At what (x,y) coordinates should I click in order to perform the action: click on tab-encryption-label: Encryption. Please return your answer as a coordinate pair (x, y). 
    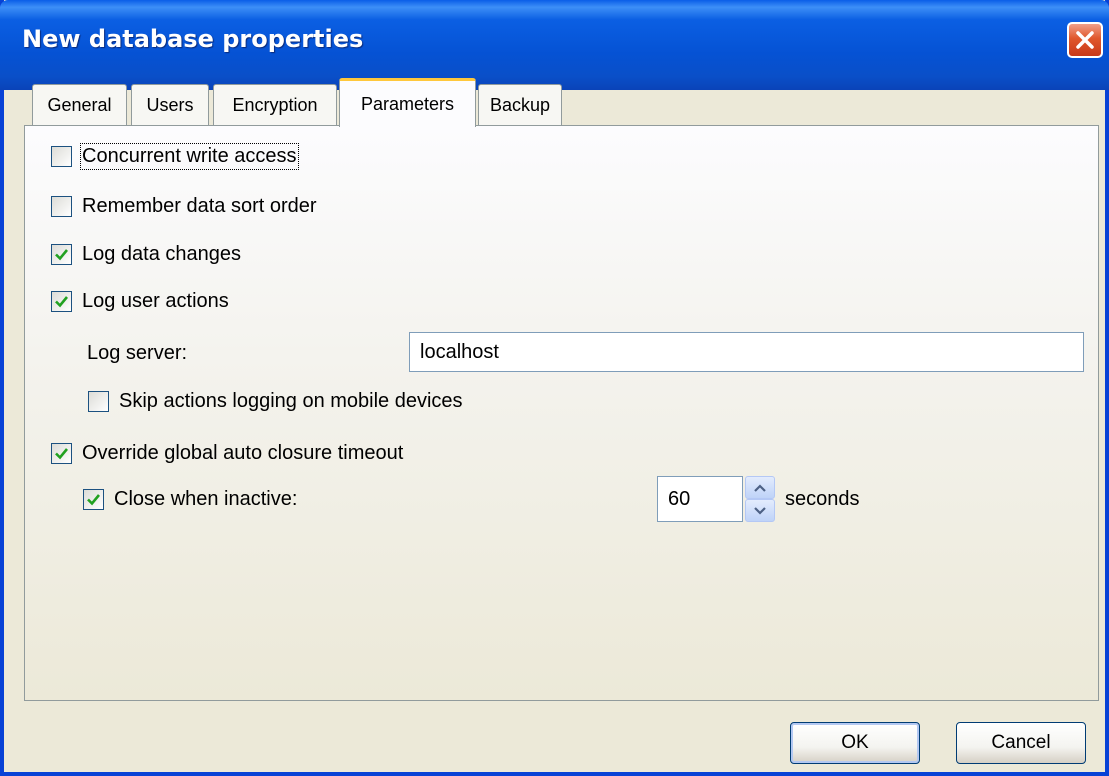
    Looking at the image, I should click on (275, 104).